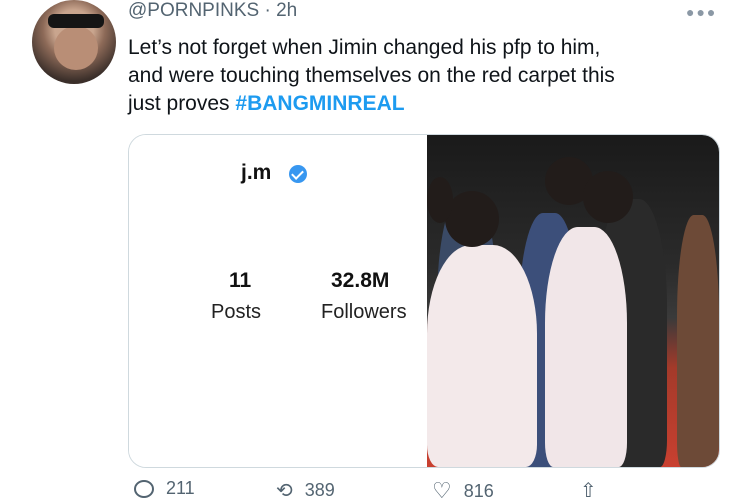  What do you see at coordinates (319, 490) in the screenshot?
I see `retweet-count: 389` at bounding box center [319, 490].